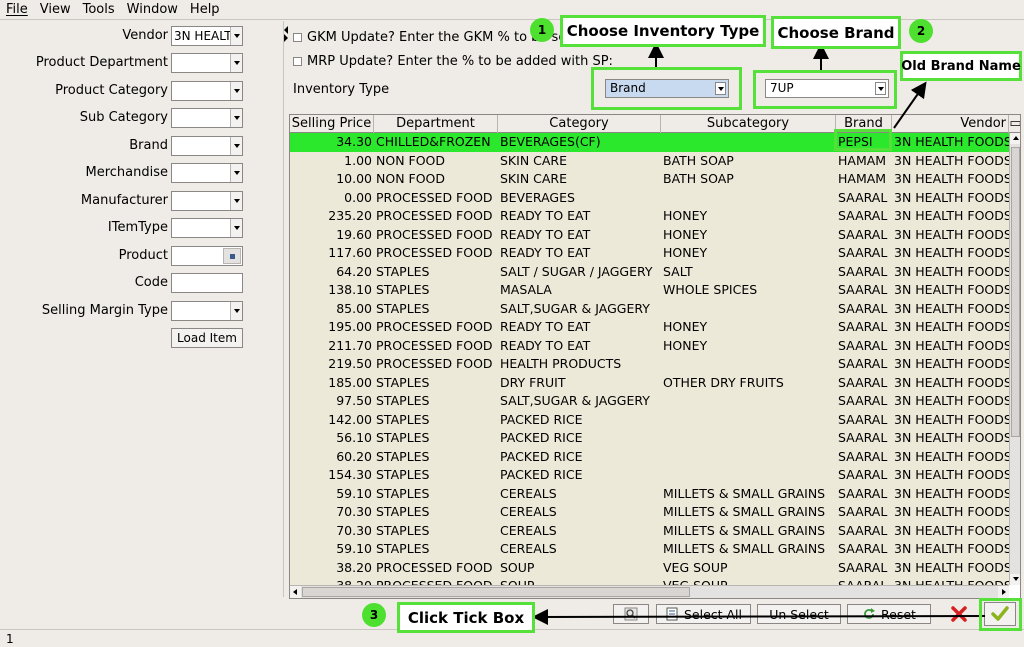 The image size is (1024, 647). What do you see at coordinates (207, 228) in the screenshot?
I see `item-type-combo` at bounding box center [207, 228].